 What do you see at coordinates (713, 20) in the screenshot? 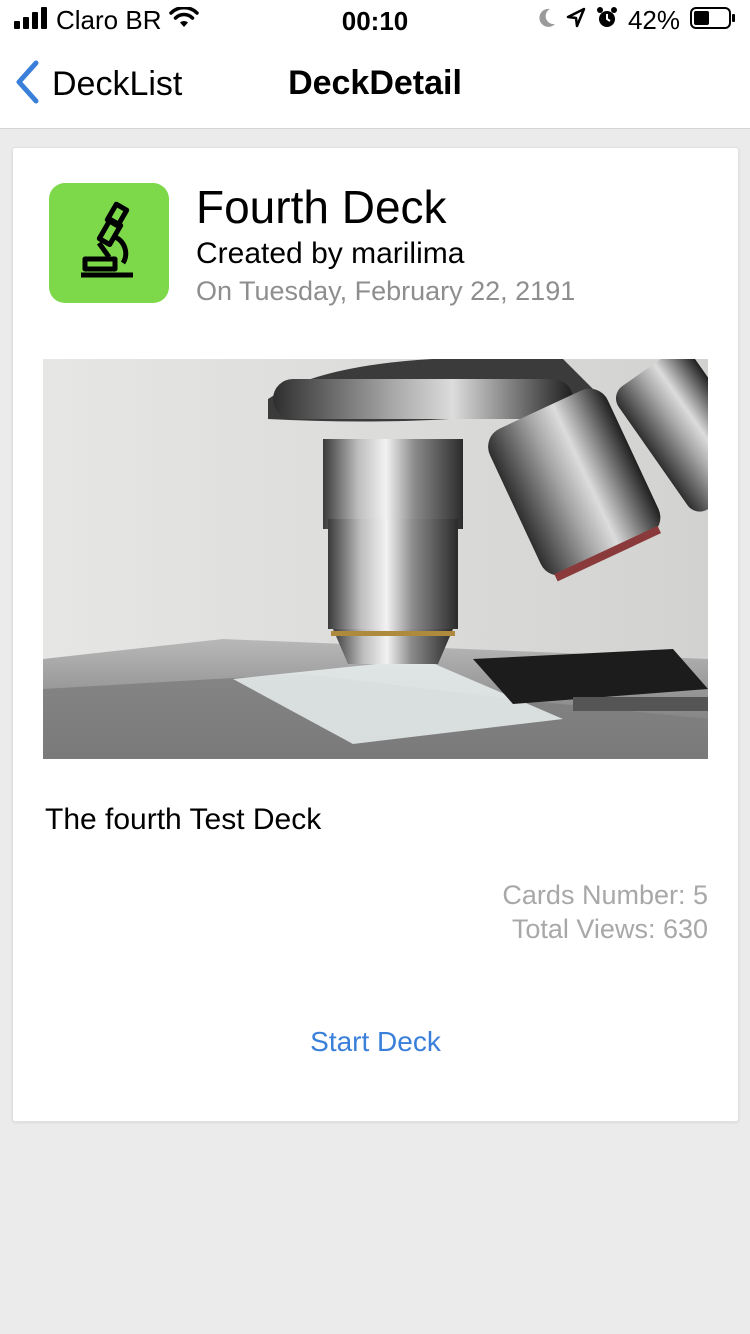
I see `battery-icon` at bounding box center [713, 20].